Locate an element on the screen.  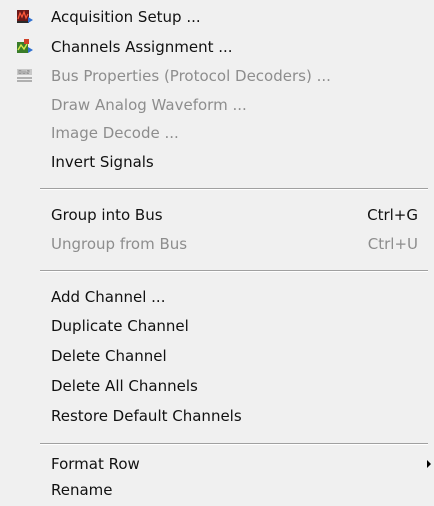
menu-item-label: Delete All Channels is located at coordinates (124, 386).